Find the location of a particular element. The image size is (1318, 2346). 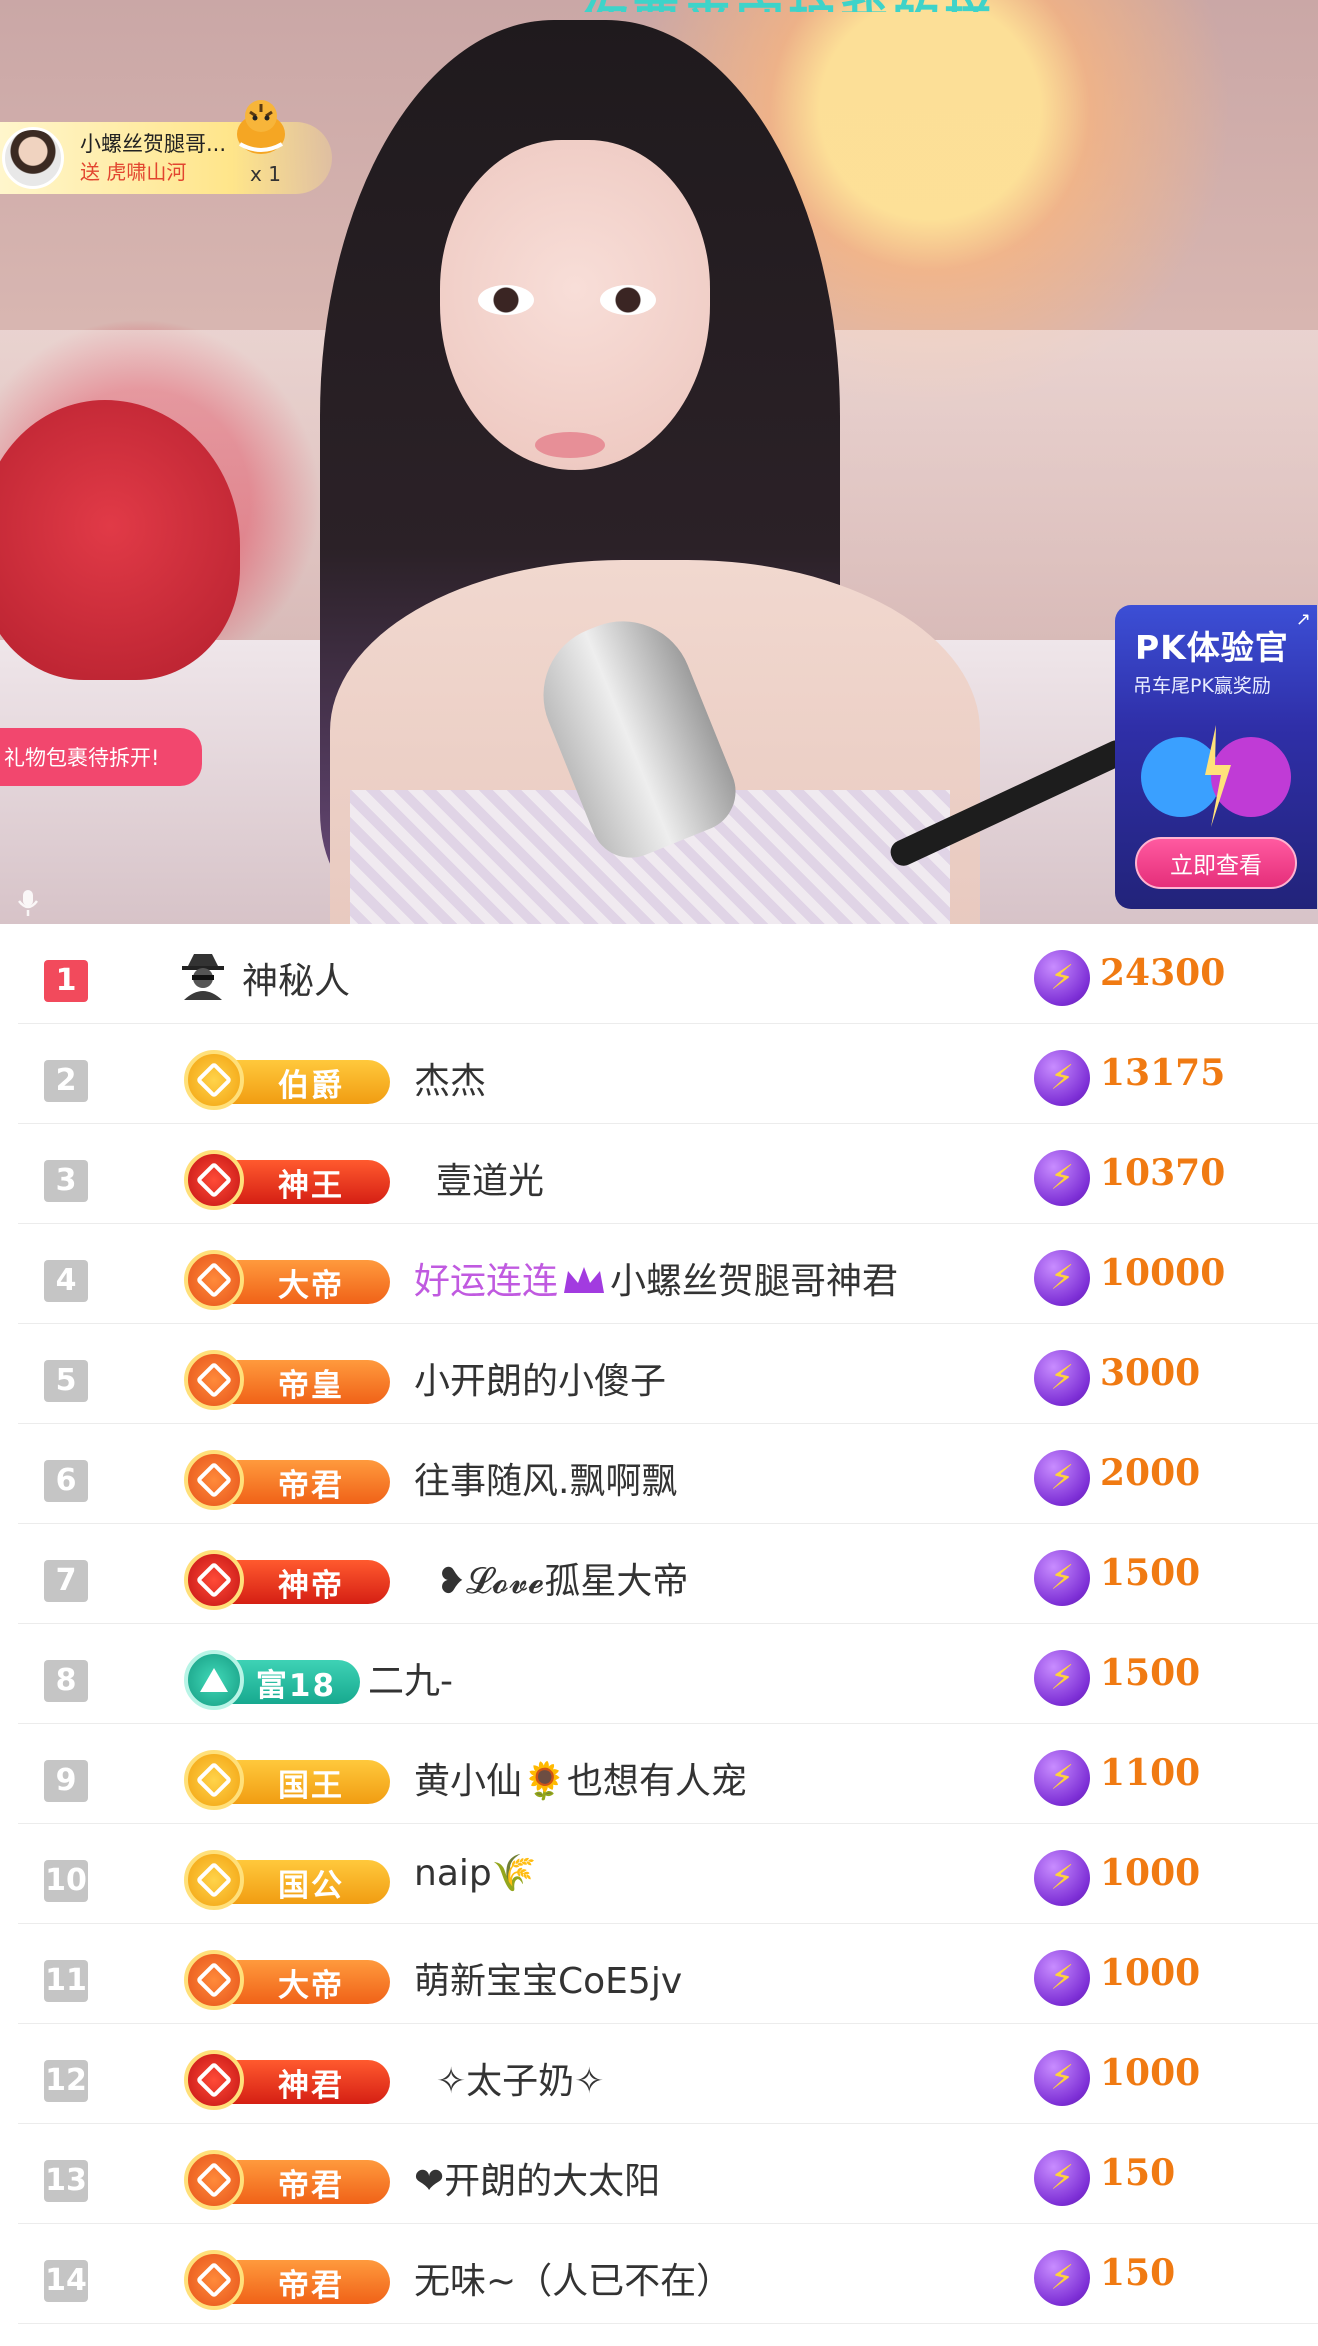

list-item: 1 神秘人 ⚡ 24300 is located at coordinates (668, 974).